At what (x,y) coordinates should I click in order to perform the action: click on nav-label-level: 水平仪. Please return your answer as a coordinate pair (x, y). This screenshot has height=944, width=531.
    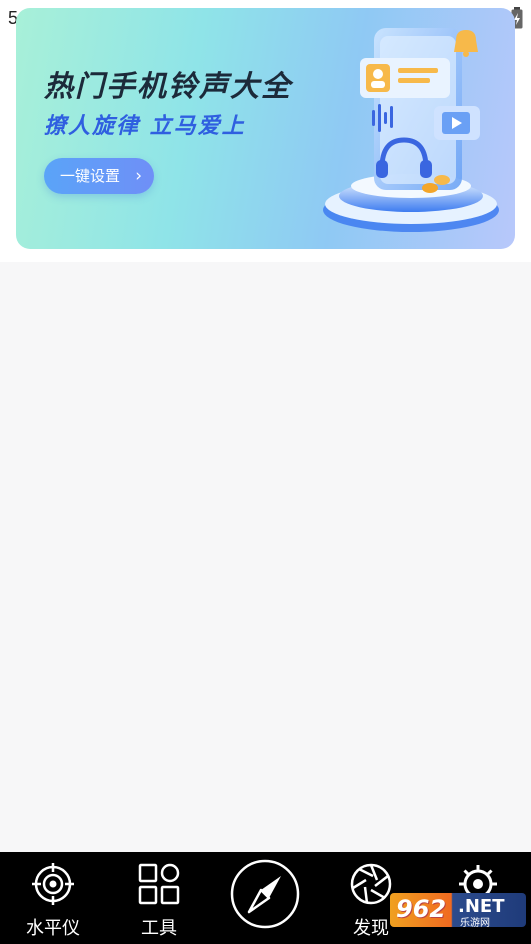
    Looking at the image, I should click on (53, 928).